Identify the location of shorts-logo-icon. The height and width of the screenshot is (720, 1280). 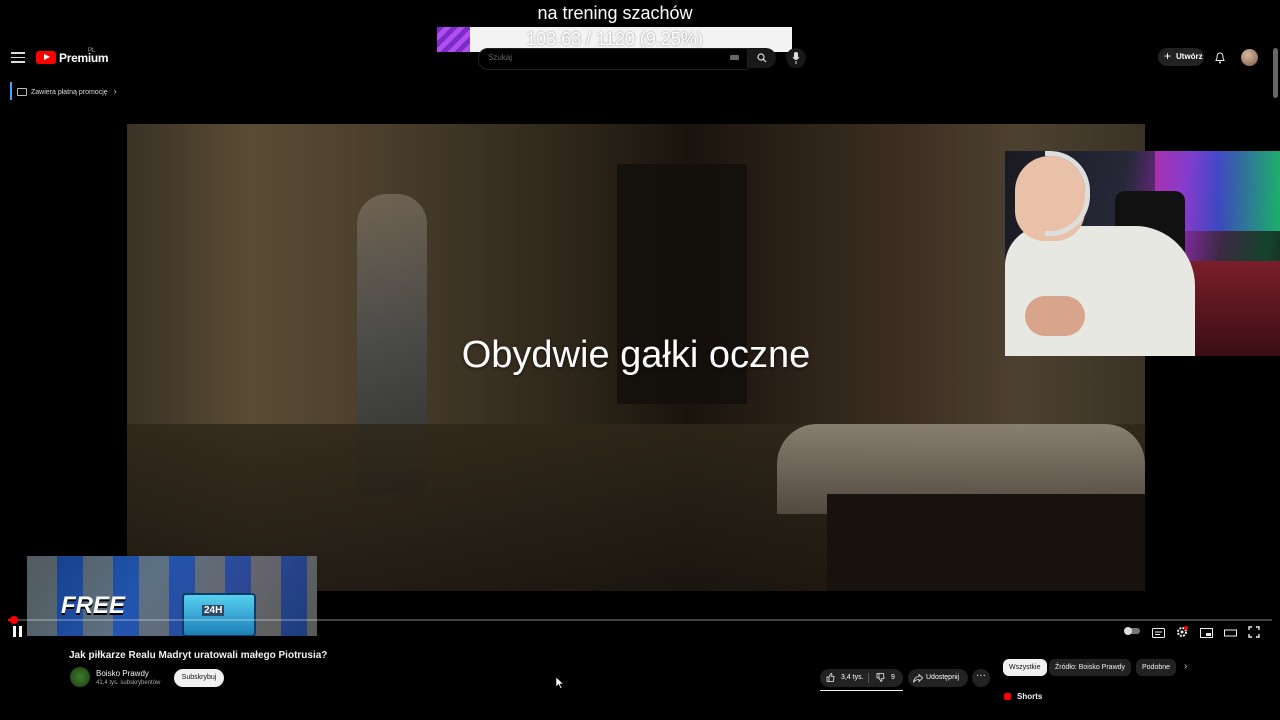
(1007, 697).